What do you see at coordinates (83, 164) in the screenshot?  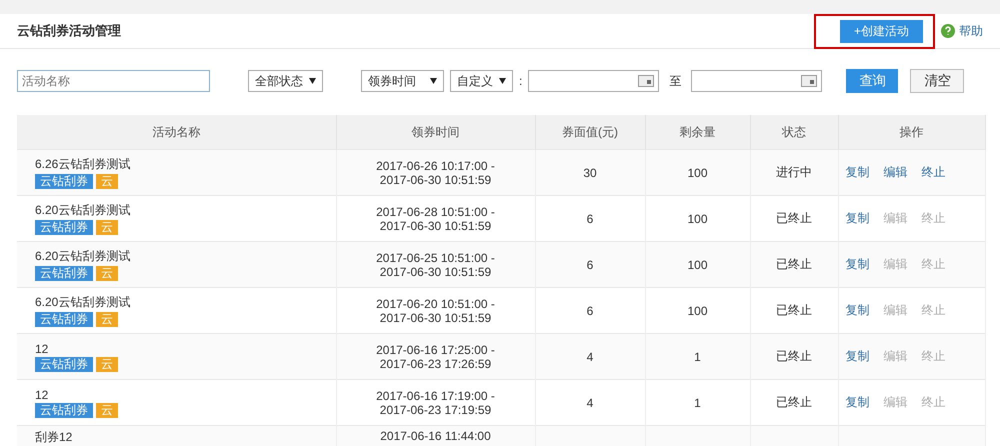 I see `activity-name: 6.26云钻刮券测试` at bounding box center [83, 164].